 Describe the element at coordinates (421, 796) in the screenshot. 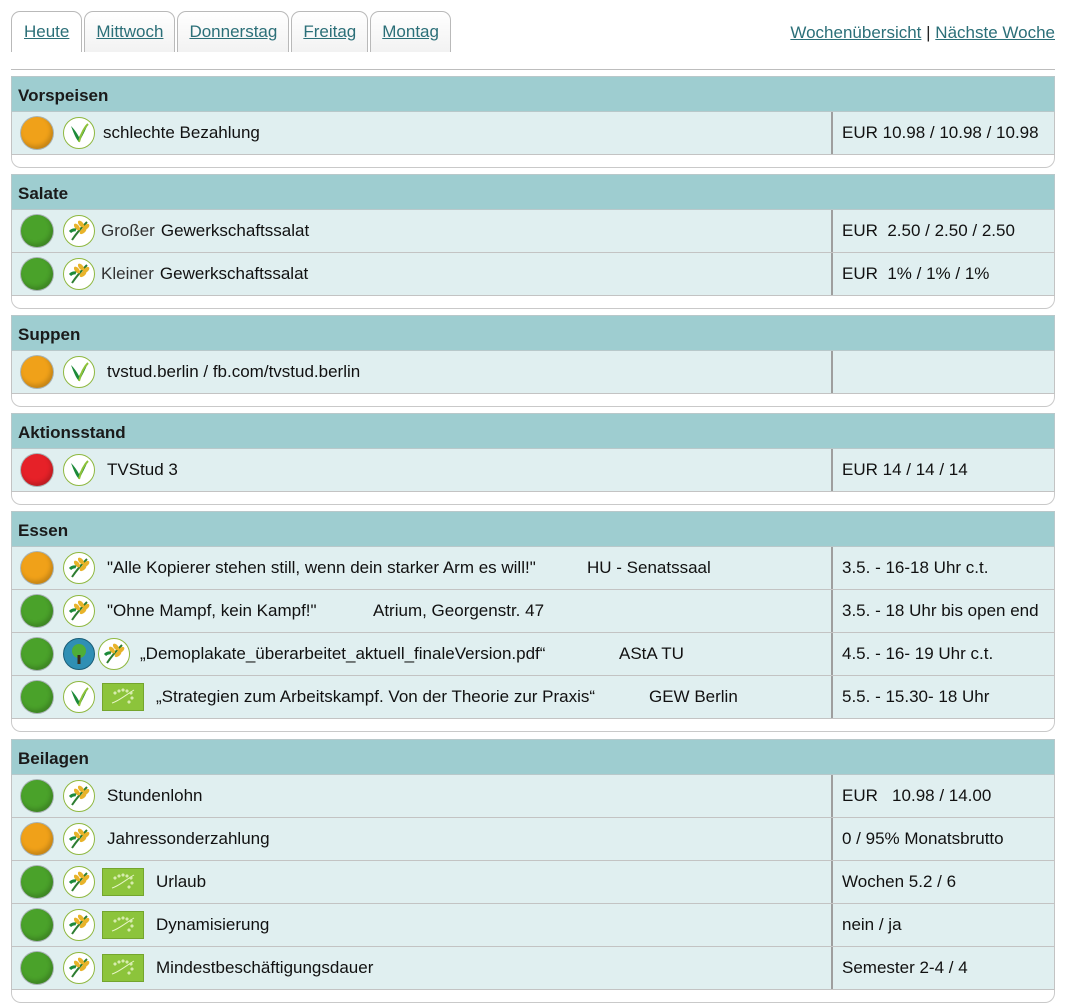

I see `menu-item-cell: Stundenlohn` at that location.